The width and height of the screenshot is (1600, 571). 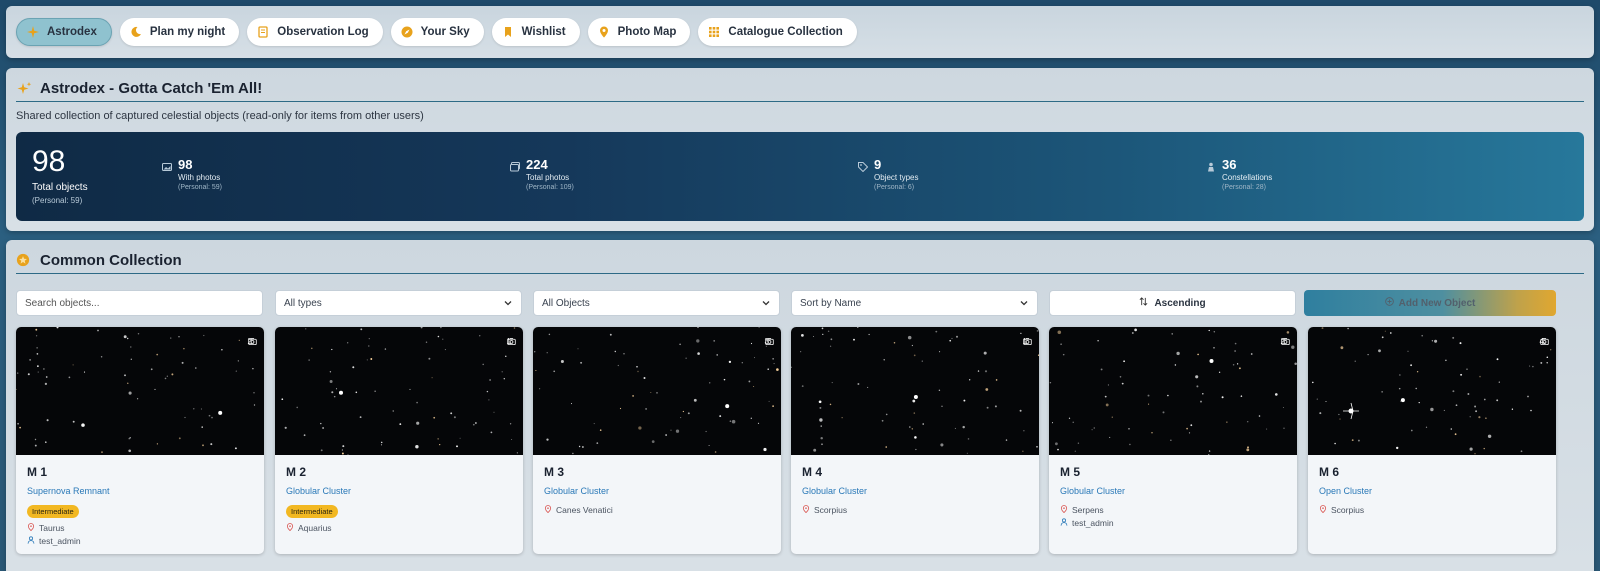 What do you see at coordinates (542, 174) in the screenshot?
I see `stat-total-photos: 224 Total photos (Personal: 109)` at bounding box center [542, 174].